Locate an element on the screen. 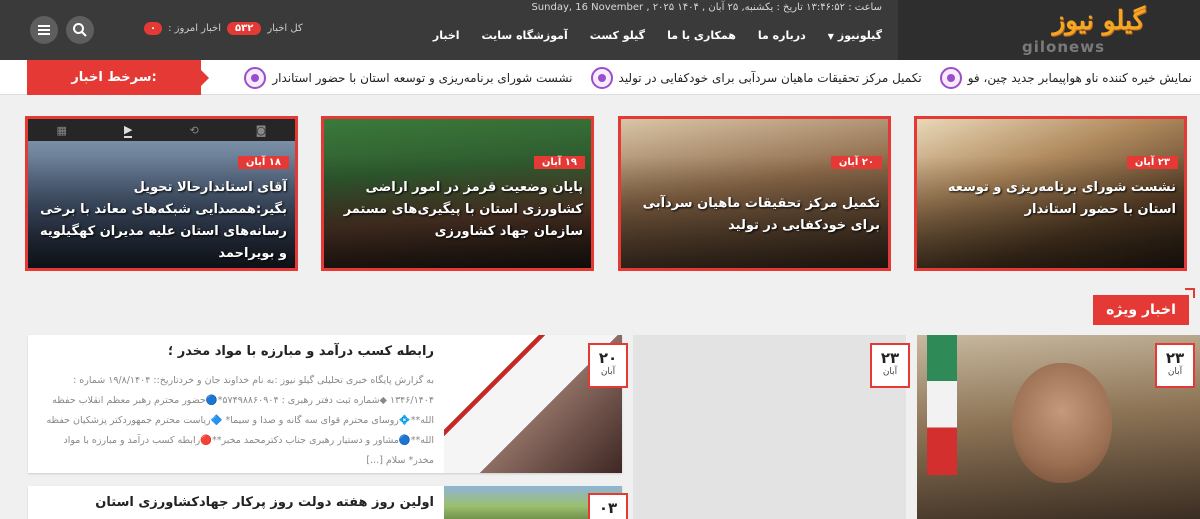 The height and width of the screenshot is (519, 1200). flag-image is located at coordinates (942, 405).